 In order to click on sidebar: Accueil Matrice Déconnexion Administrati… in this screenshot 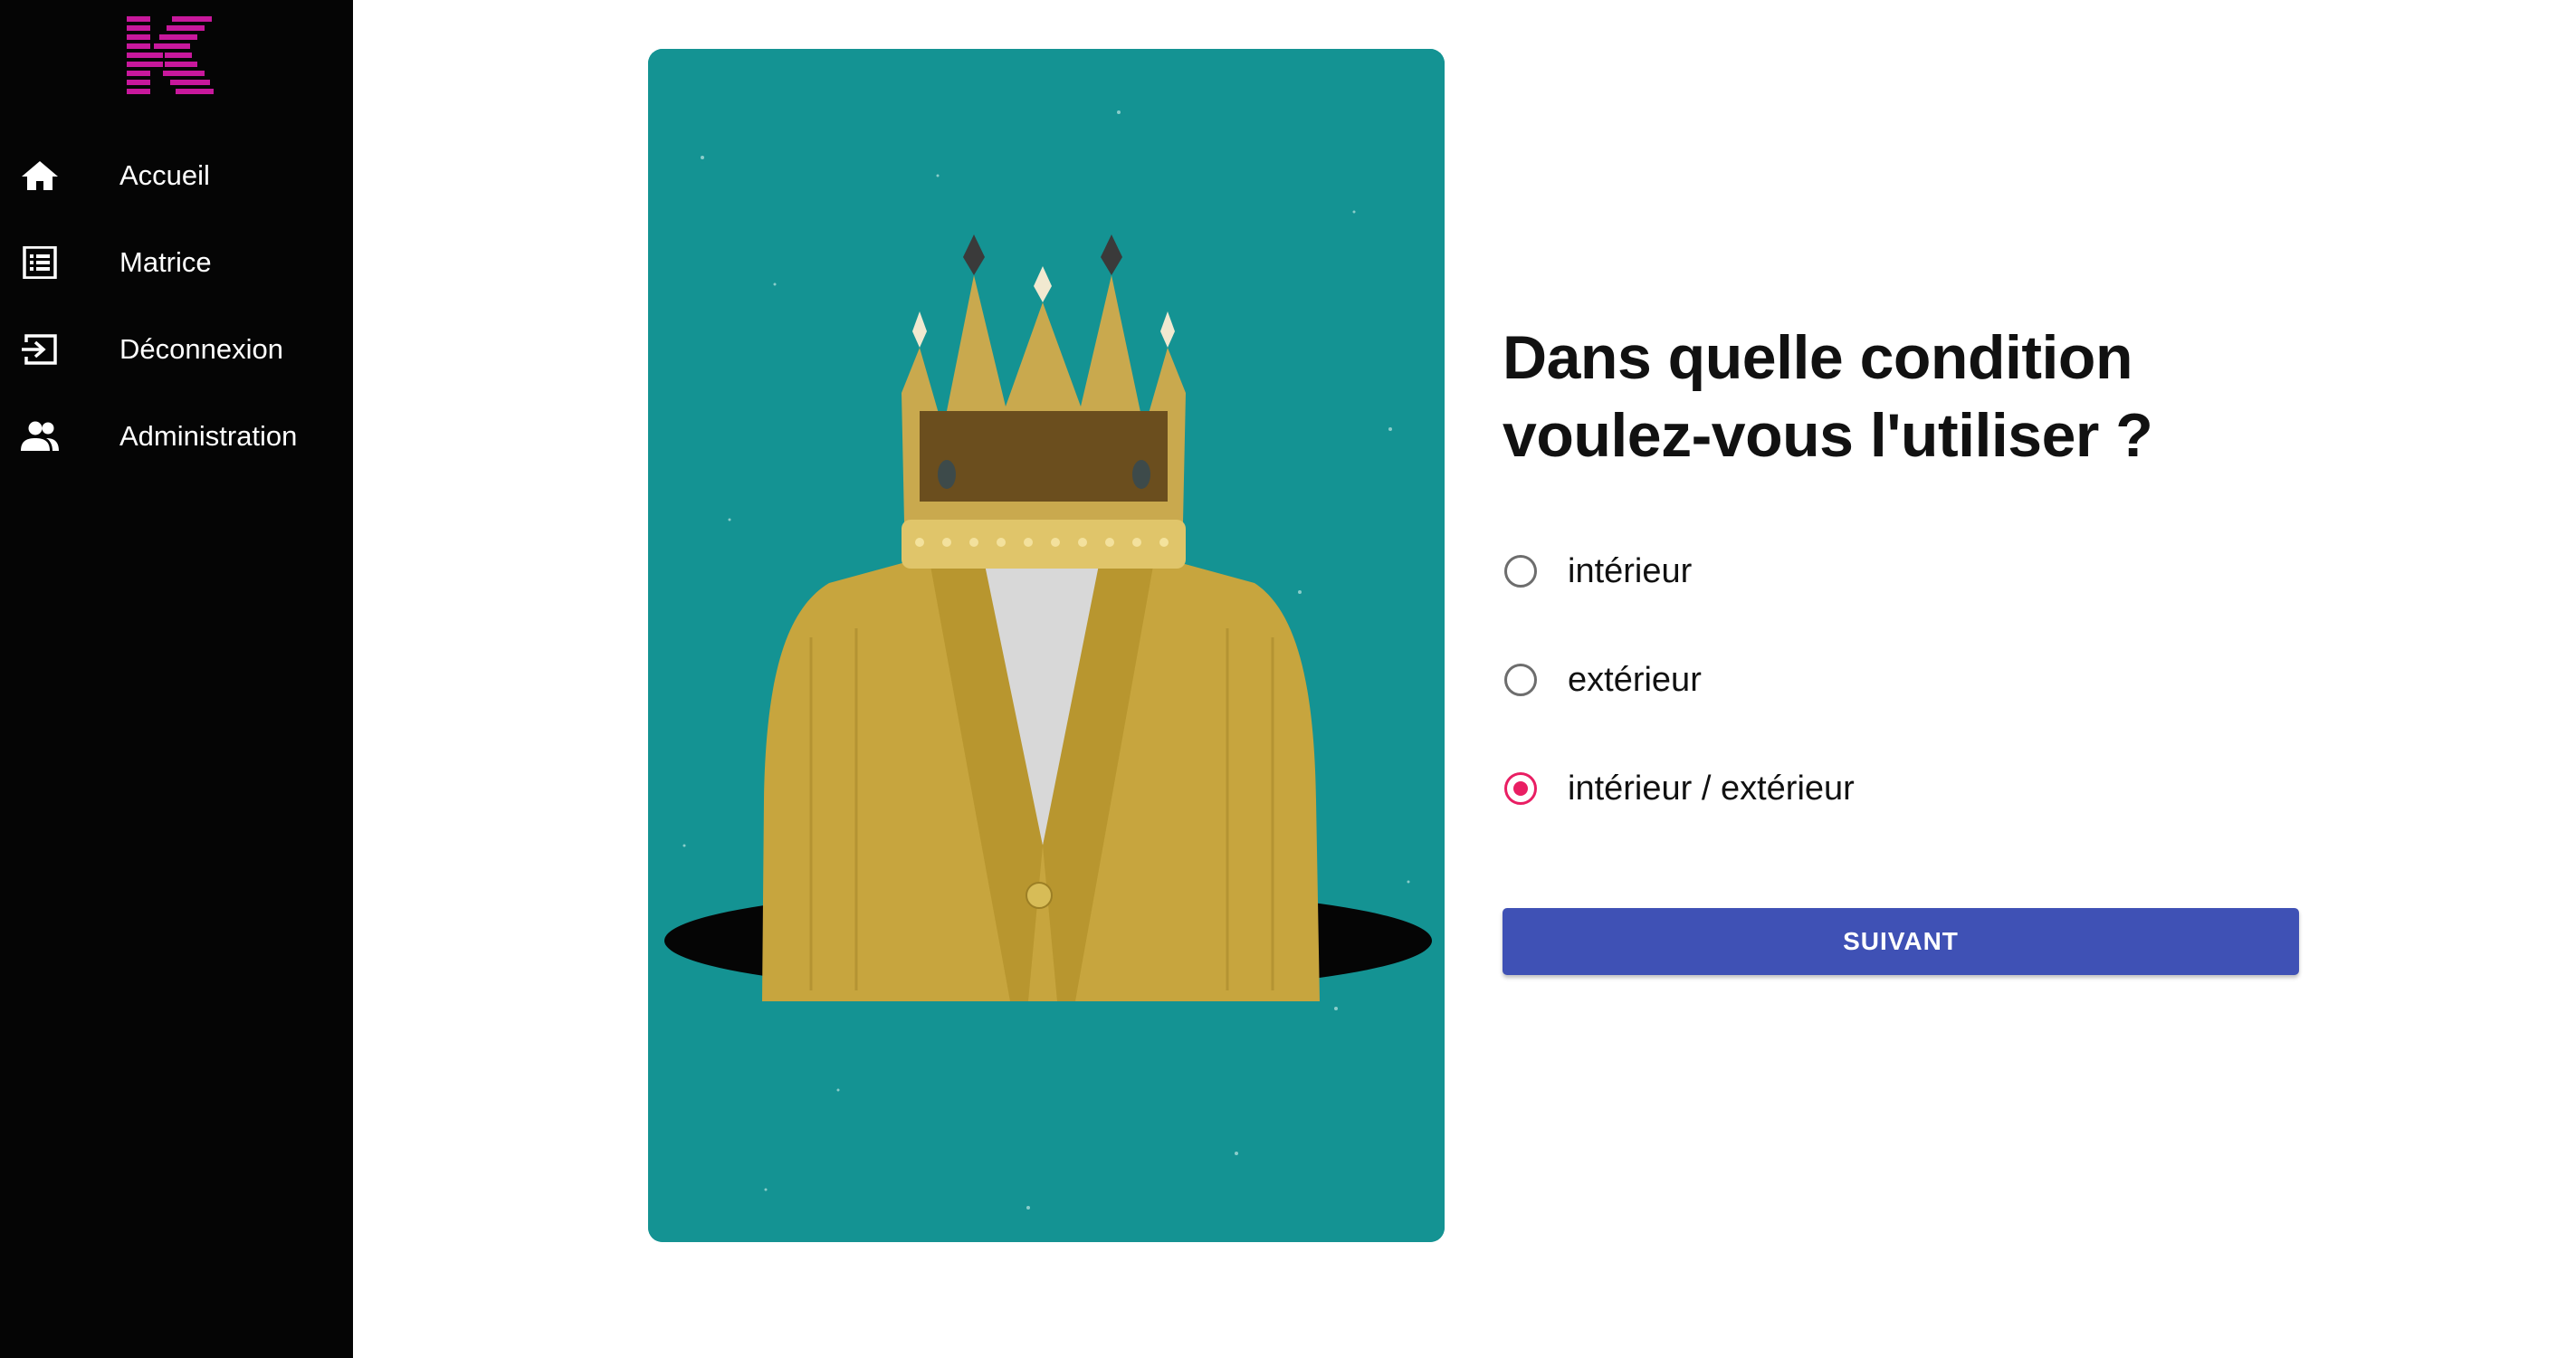, I will do `click(176, 679)`.